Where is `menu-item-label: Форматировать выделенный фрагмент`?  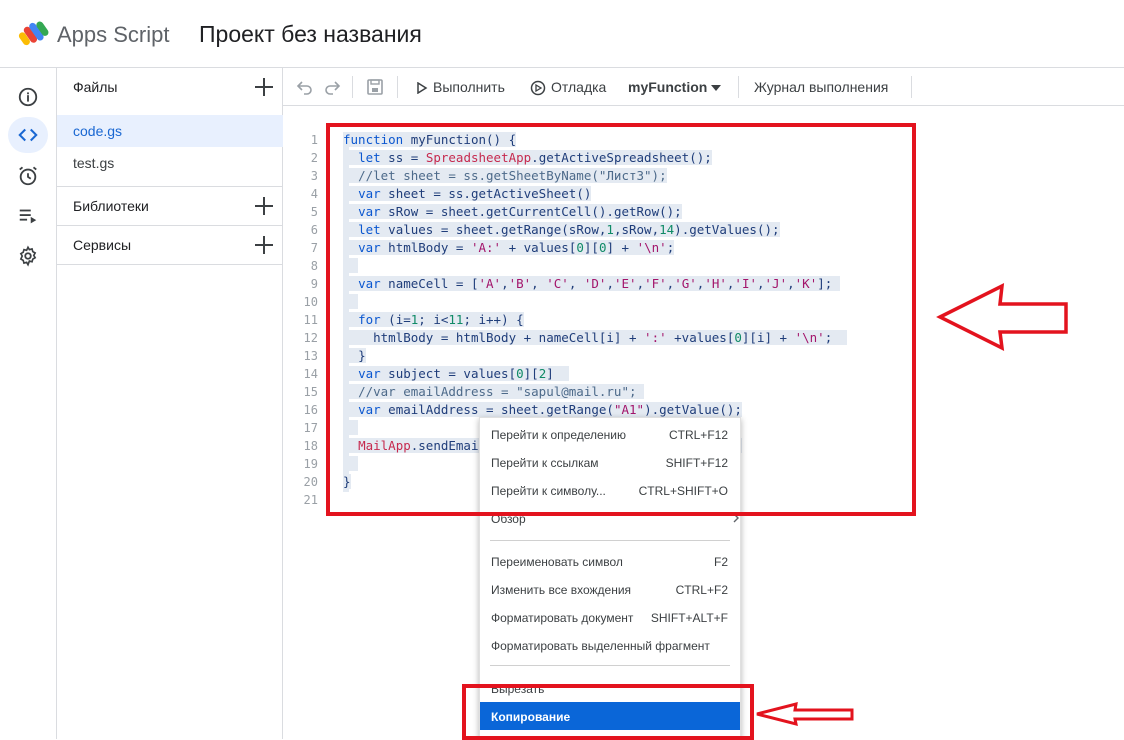 menu-item-label: Форматировать выделенный фрагмент is located at coordinates (600, 646).